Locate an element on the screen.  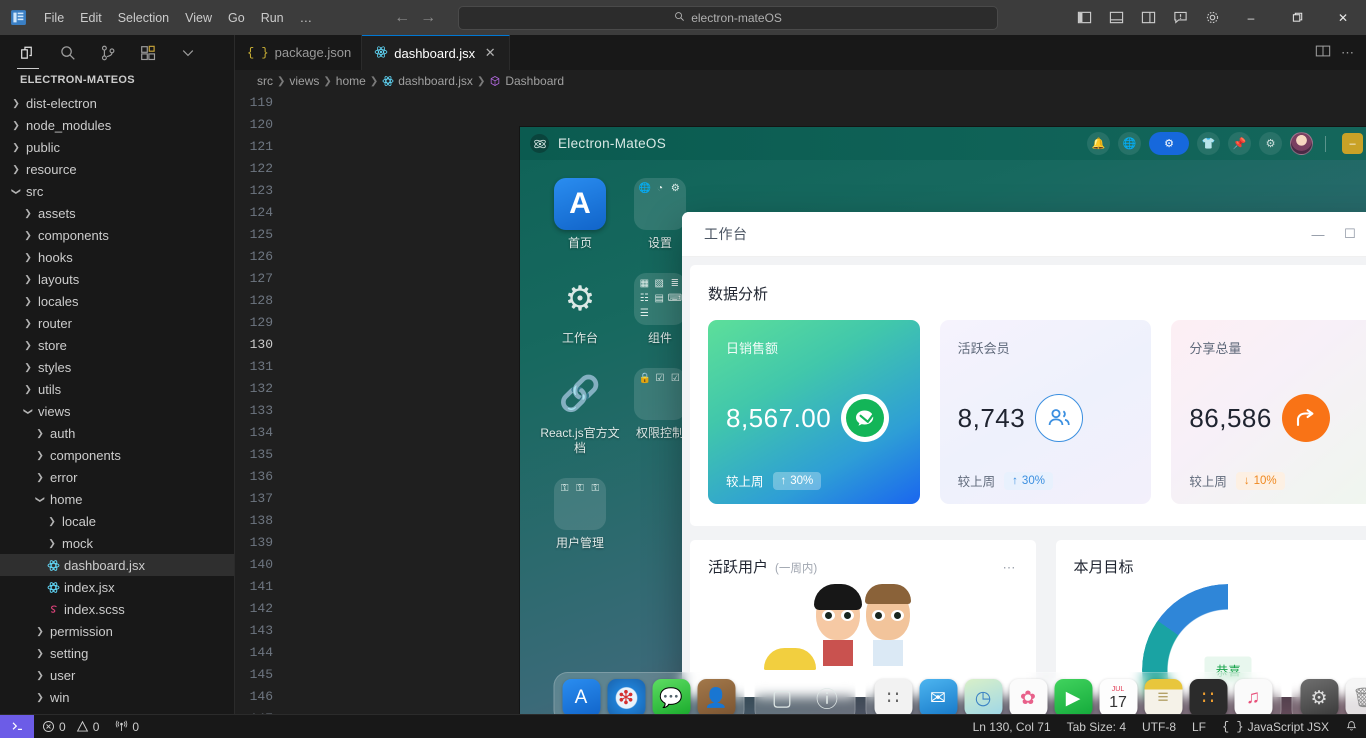
tree-item-auth: ❯ auth is located at coordinates (117, 433).